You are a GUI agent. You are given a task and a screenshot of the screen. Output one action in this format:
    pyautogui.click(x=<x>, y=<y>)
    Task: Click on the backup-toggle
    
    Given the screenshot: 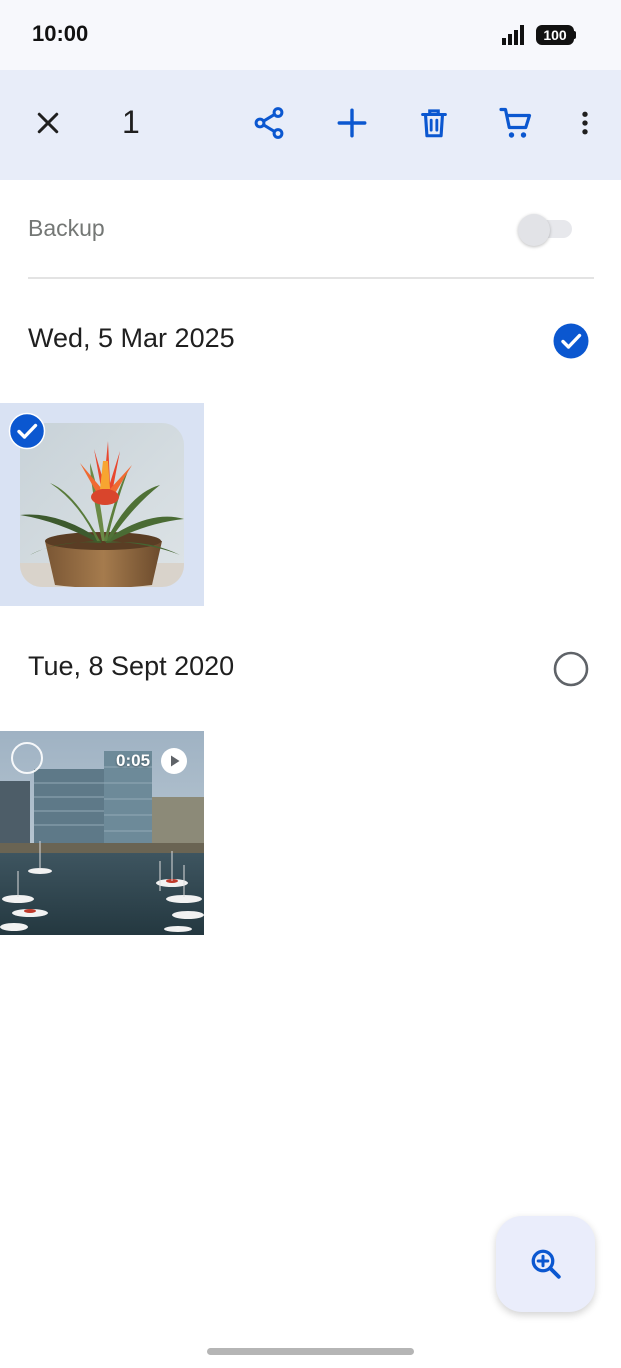 What is the action you would take?
    pyautogui.click(x=546, y=230)
    